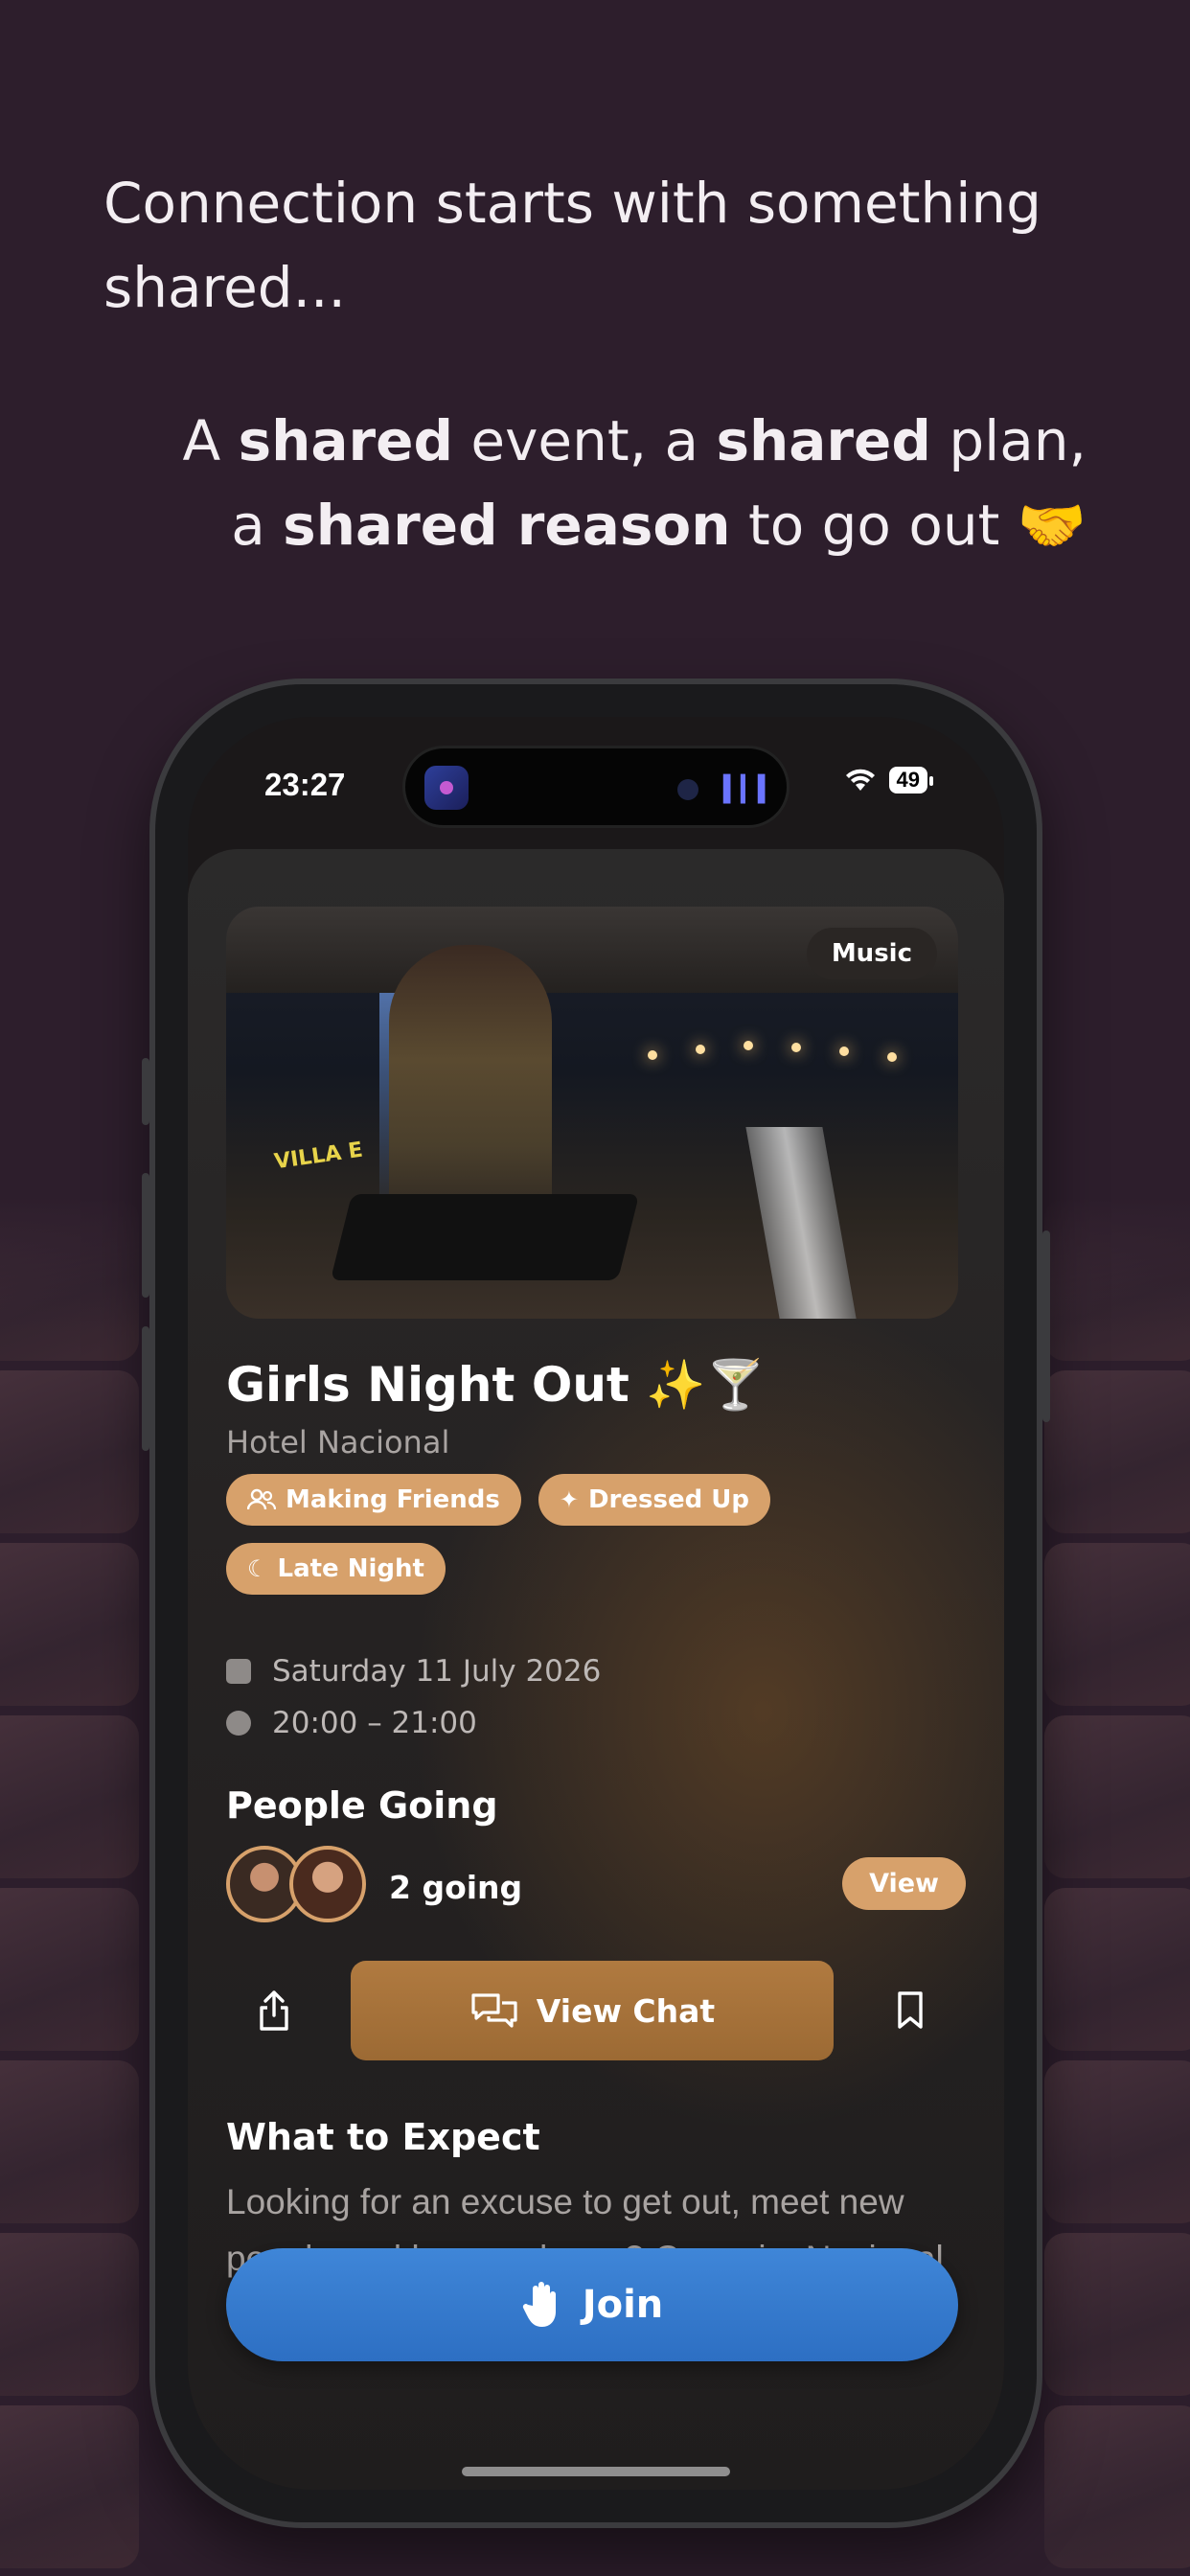  What do you see at coordinates (494, 2011) in the screenshot?
I see `chat-icon` at bounding box center [494, 2011].